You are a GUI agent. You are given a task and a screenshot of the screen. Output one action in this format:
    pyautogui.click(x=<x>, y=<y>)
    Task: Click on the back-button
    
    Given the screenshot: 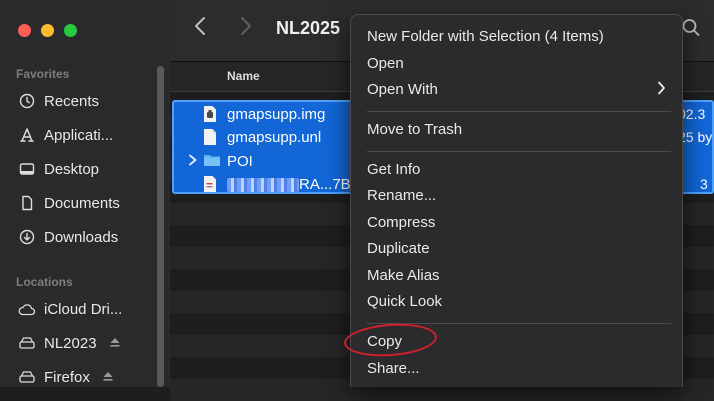 What is the action you would take?
    pyautogui.click(x=200, y=29)
    